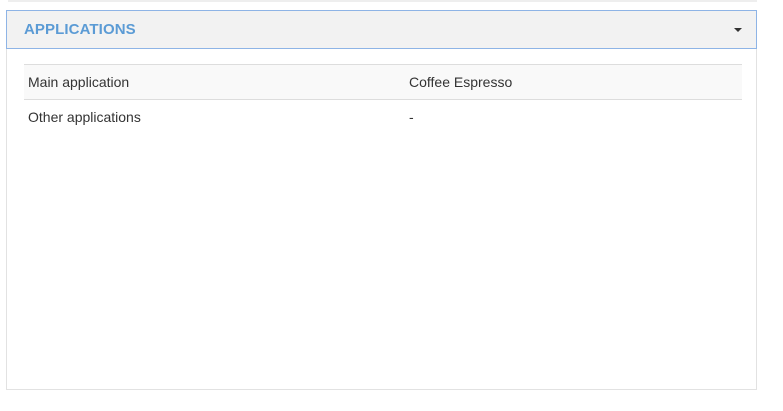 The width and height of the screenshot is (783, 411). Describe the element at coordinates (382, 1) in the screenshot. I see `previous-panel-edge` at that location.